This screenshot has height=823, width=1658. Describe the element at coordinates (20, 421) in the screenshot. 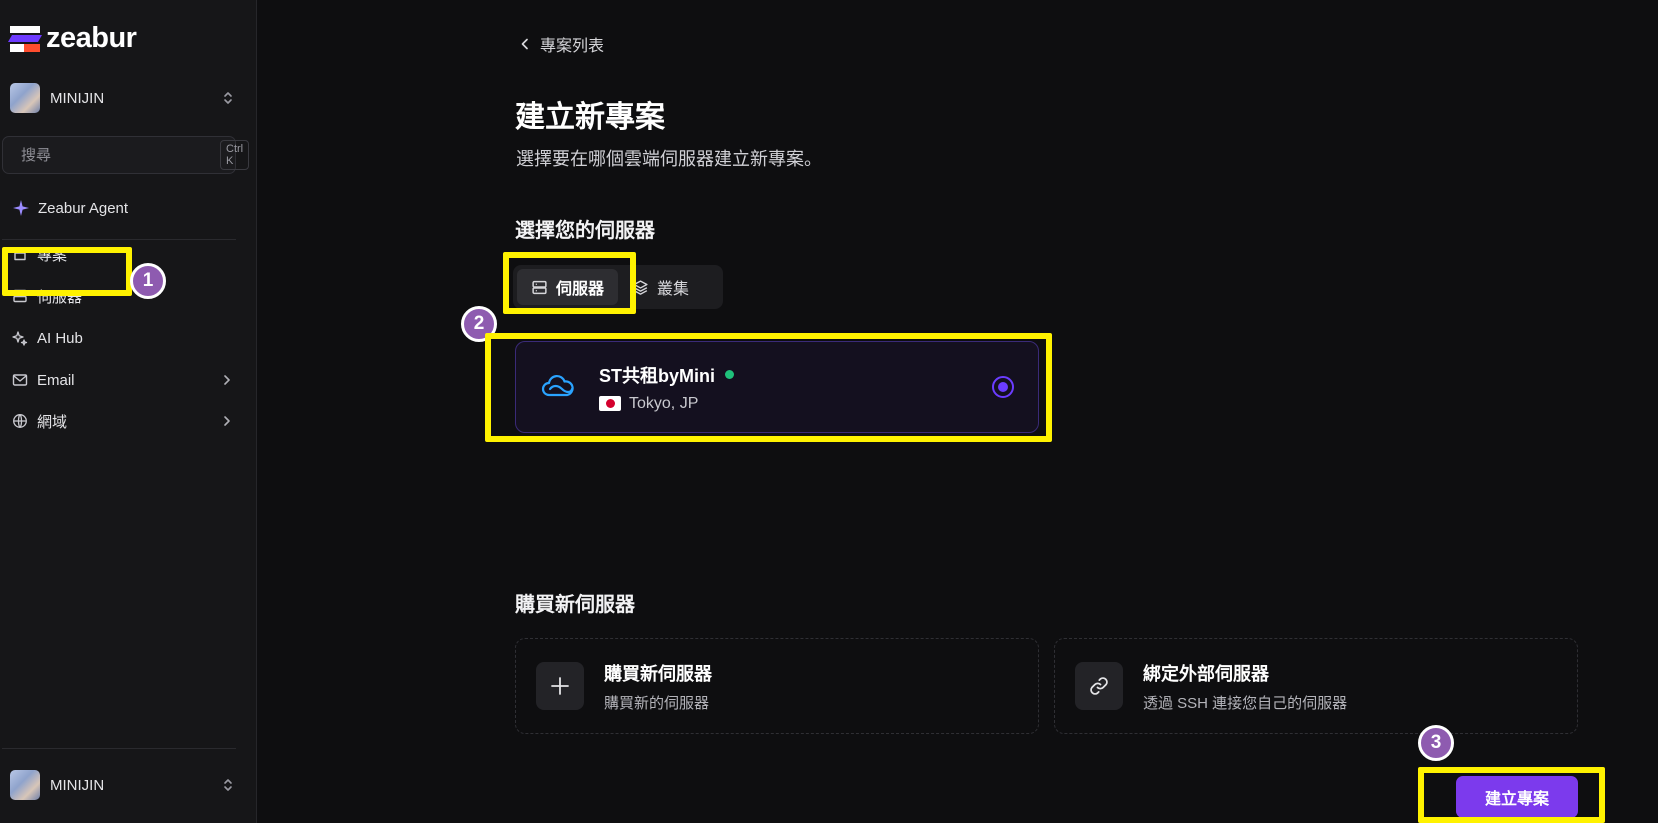

I see `globe-icon` at that location.